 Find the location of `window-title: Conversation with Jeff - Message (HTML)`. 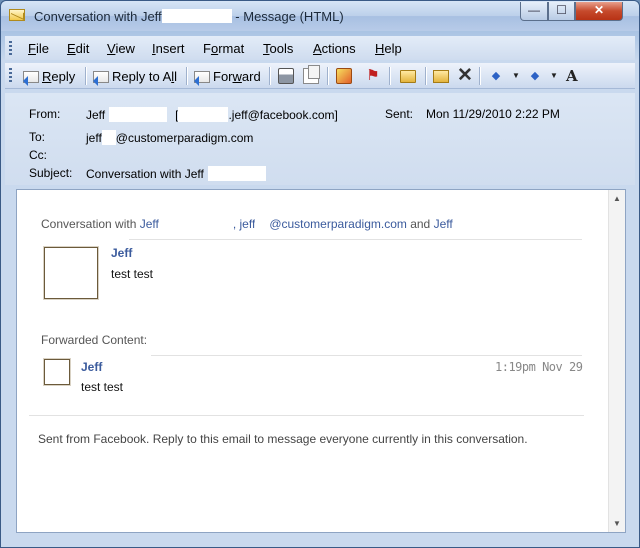

window-title: Conversation with Jeff - Message (HTML) is located at coordinates (189, 16).